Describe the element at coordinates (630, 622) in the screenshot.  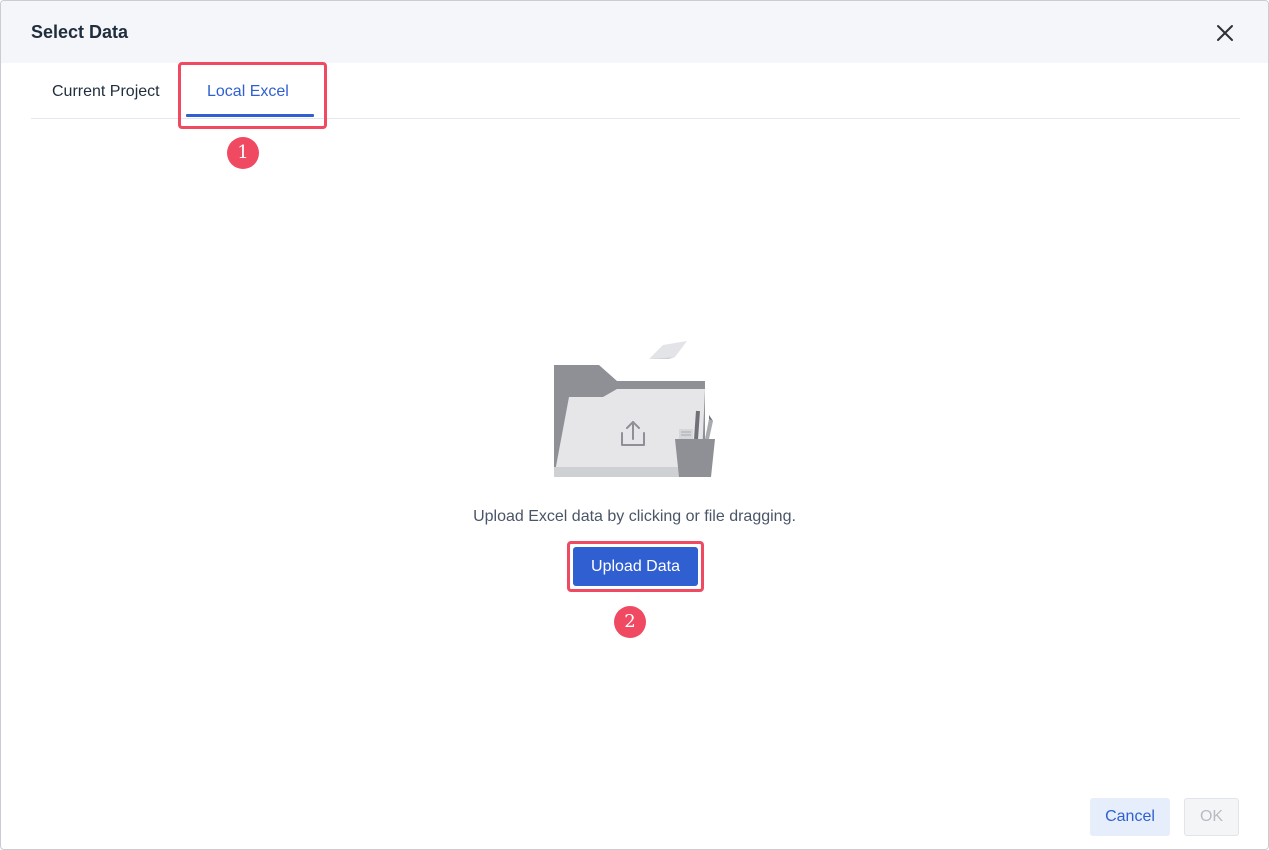
I see `step-badge-2: 2` at that location.